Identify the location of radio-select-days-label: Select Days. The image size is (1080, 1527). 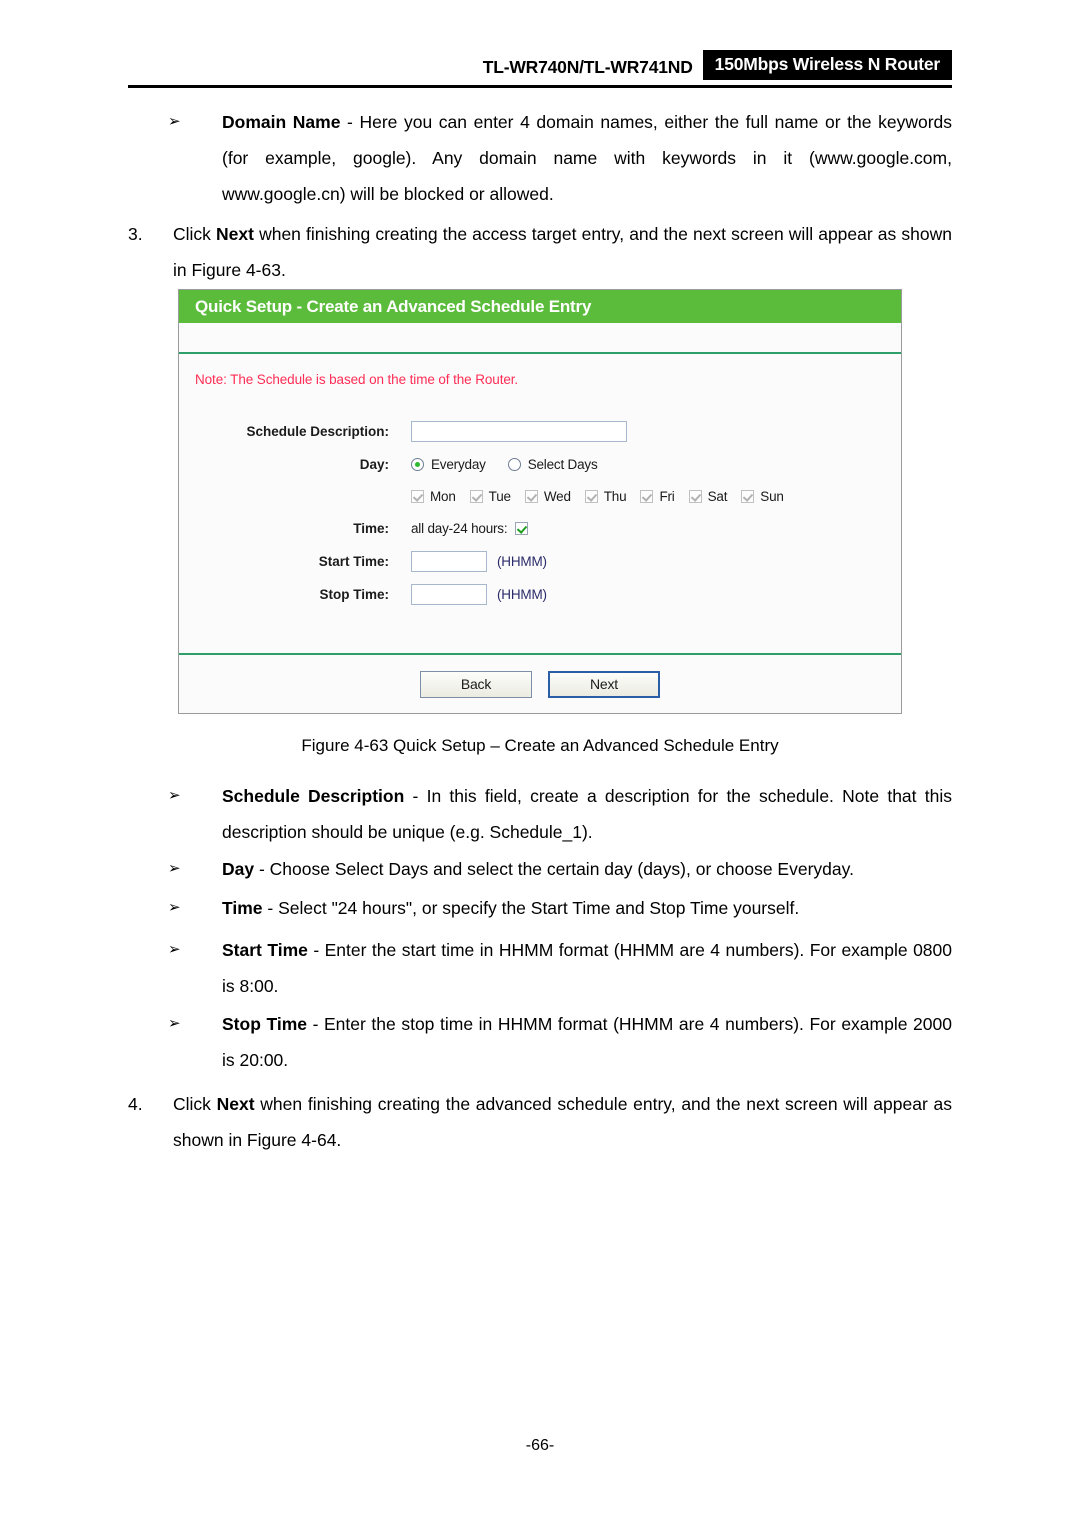
(562, 464).